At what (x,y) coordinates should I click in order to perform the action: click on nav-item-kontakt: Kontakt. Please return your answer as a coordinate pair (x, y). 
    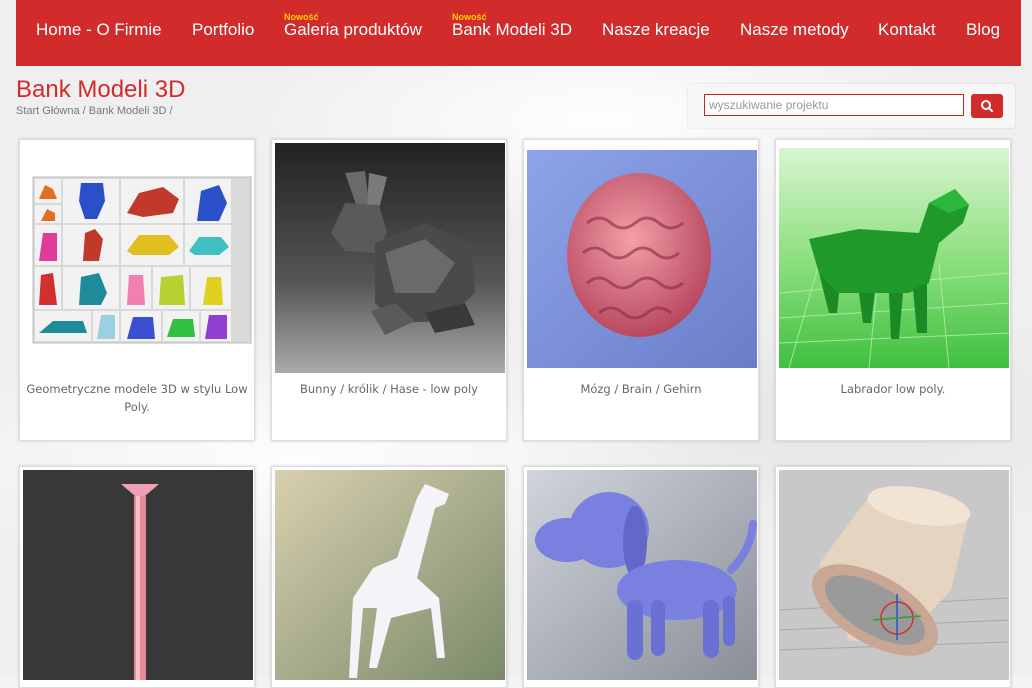
    Looking at the image, I should click on (907, 33).